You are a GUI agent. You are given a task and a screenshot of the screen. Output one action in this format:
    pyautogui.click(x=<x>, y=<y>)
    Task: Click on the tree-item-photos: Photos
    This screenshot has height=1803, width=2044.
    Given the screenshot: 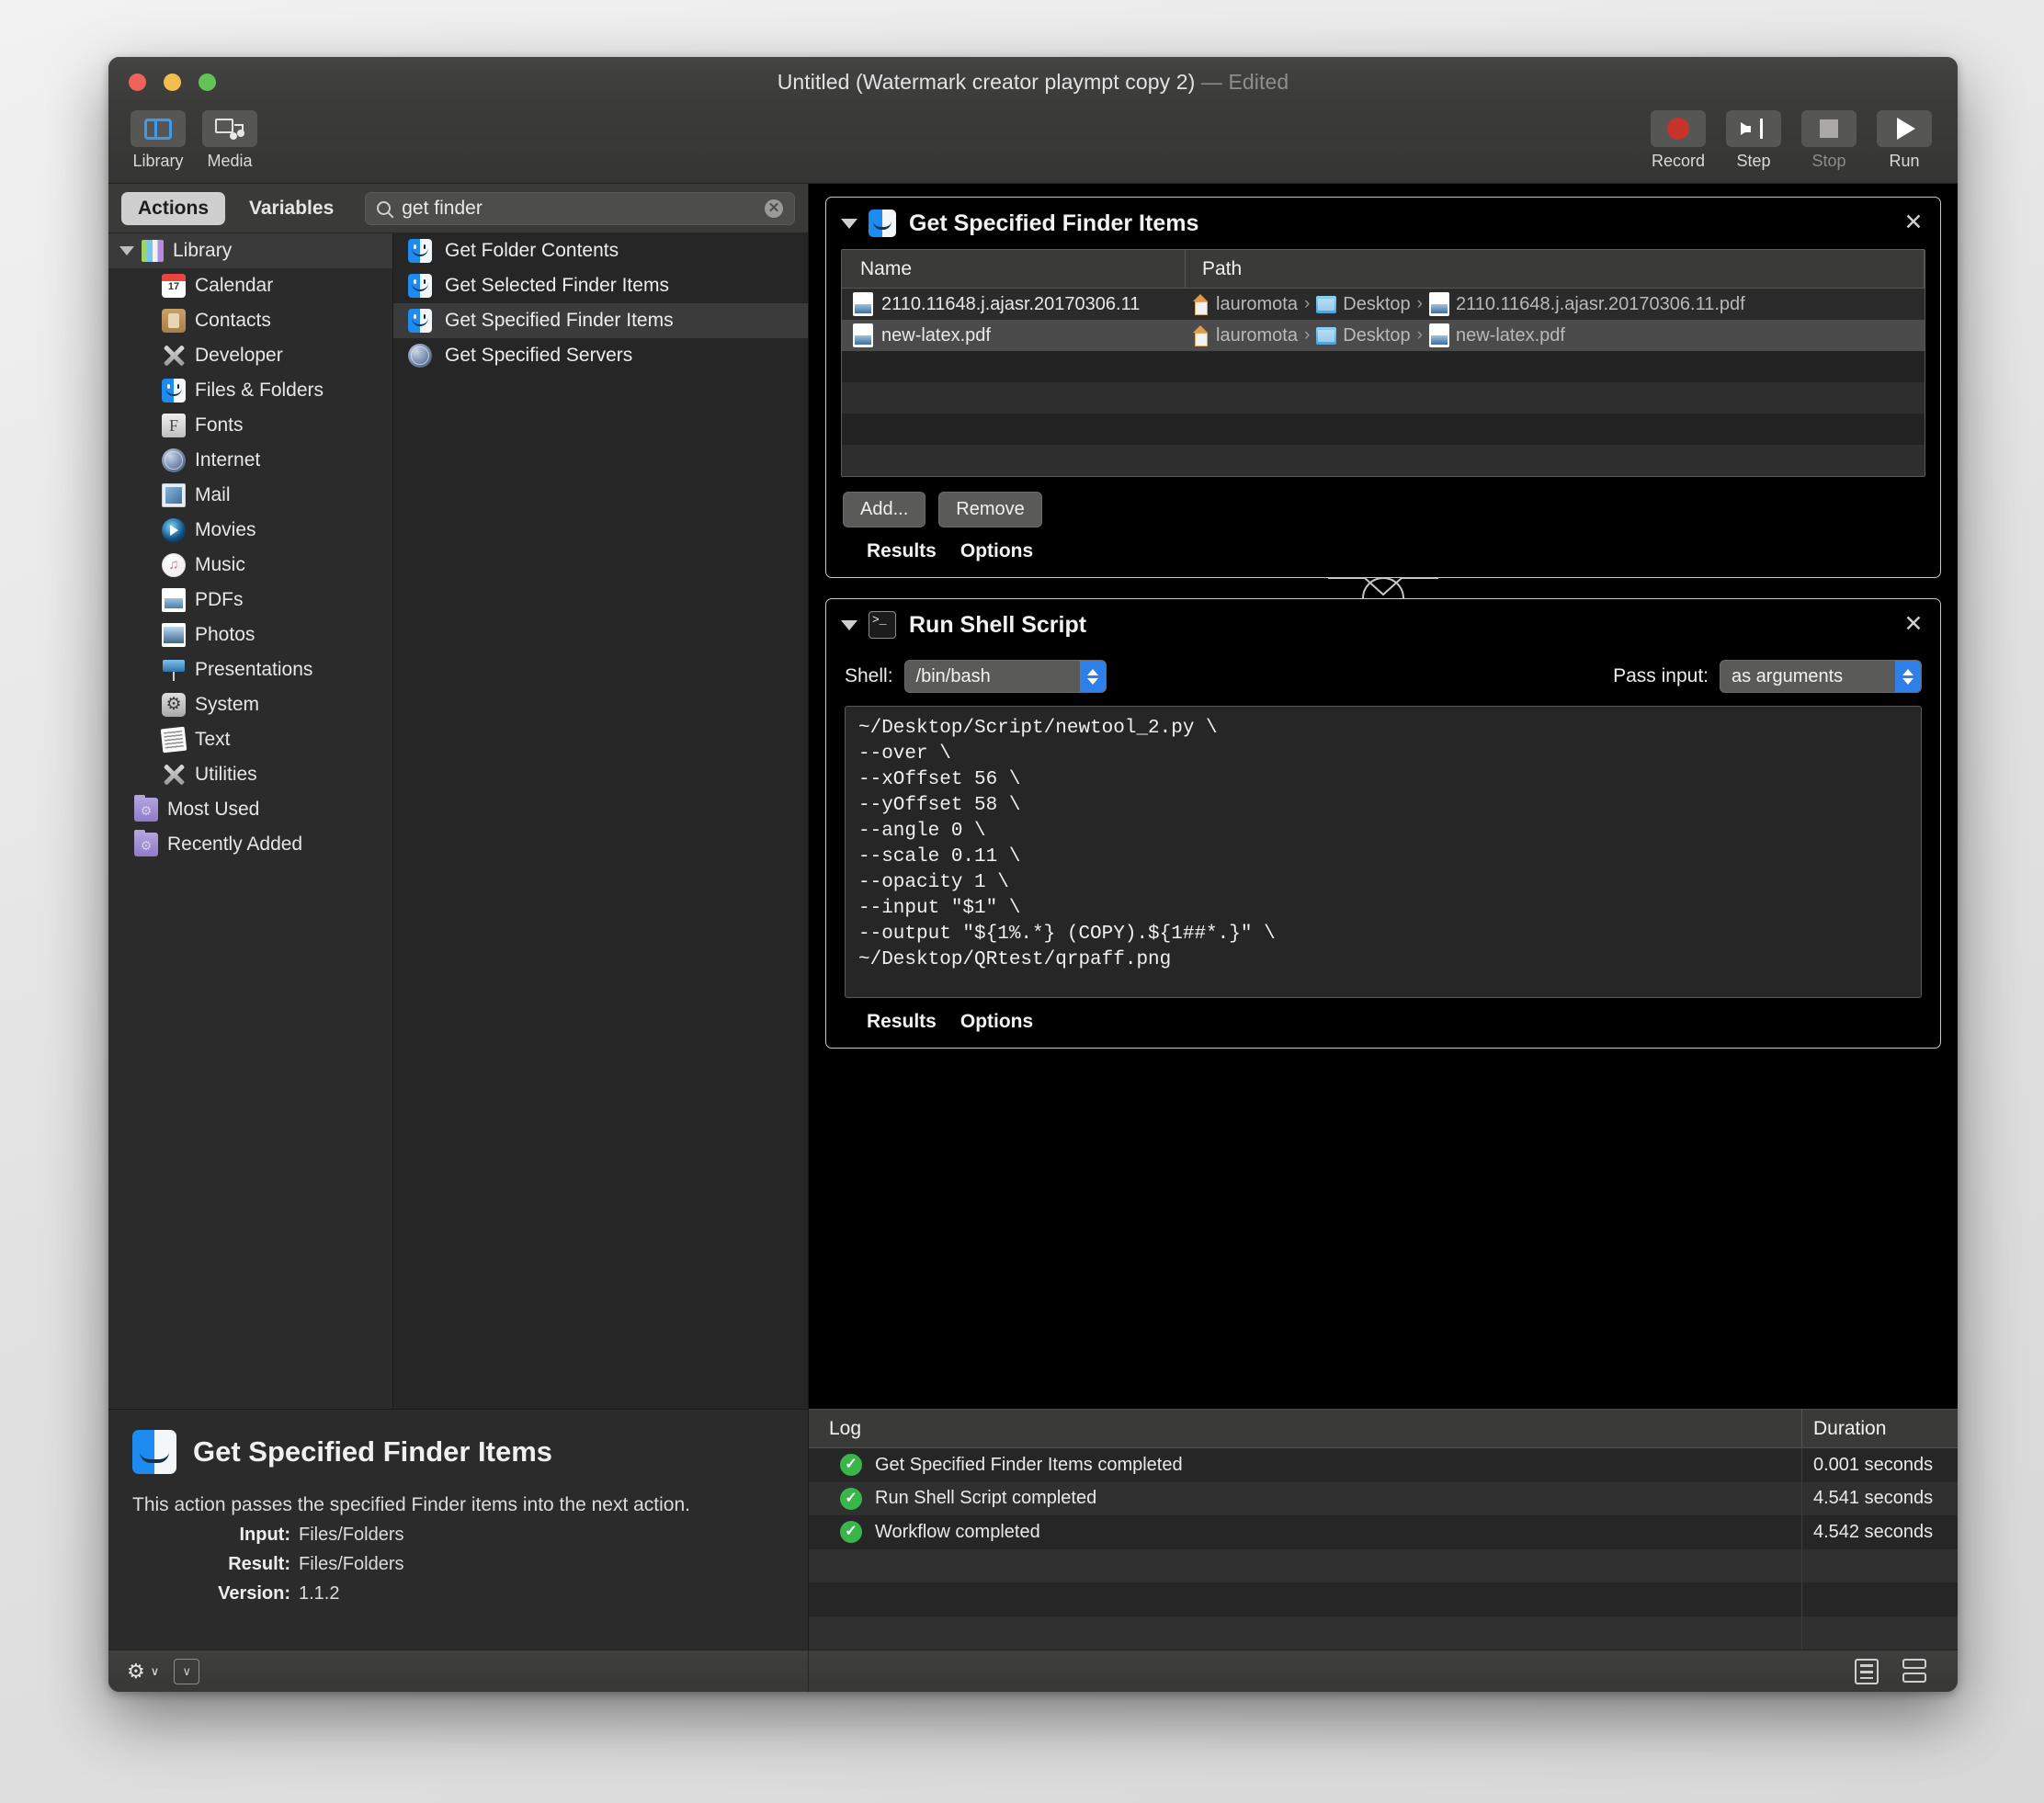 What is the action you would take?
    pyautogui.click(x=250, y=635)
    